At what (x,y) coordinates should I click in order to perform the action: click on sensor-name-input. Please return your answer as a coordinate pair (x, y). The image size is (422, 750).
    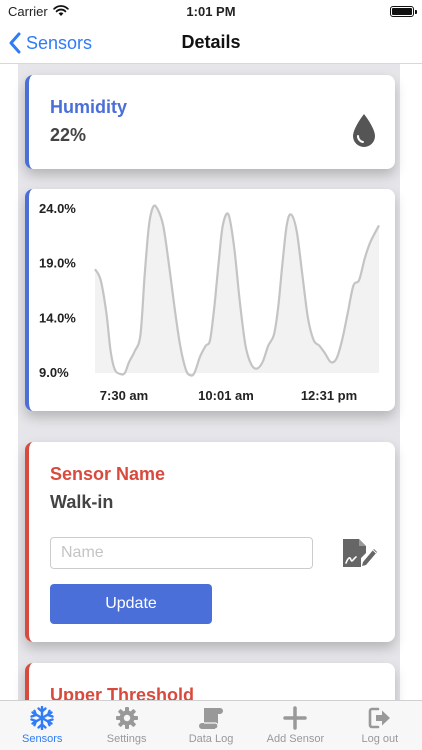
    Looking at the image, I should click on (181, 553).